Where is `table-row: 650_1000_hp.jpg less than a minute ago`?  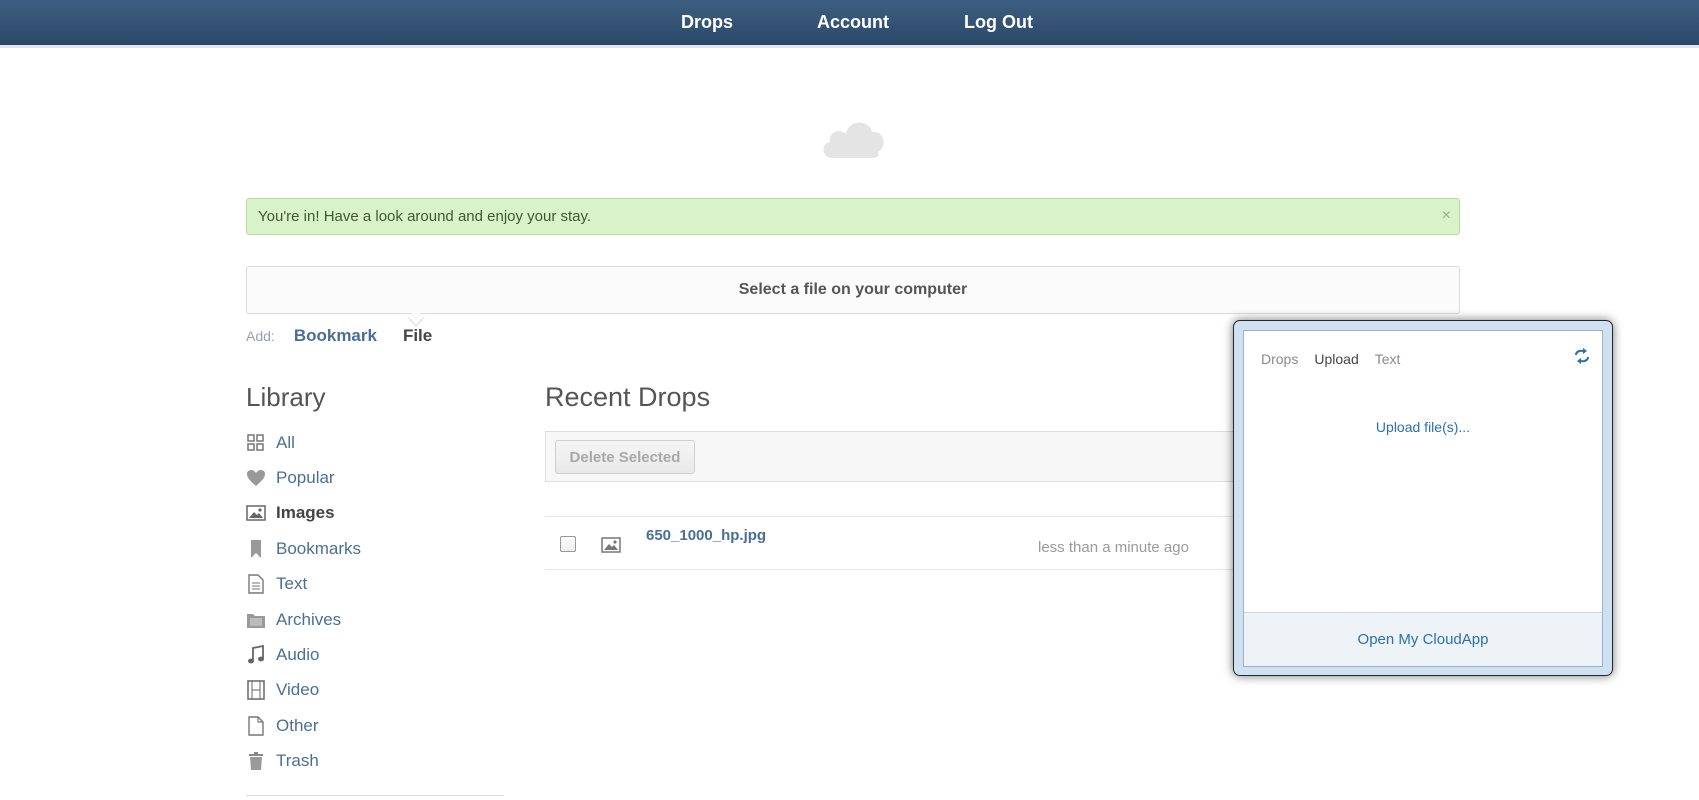
table-row: 650_1000_hp.jpg less than a minute ago is located at coordinates (895, 543).